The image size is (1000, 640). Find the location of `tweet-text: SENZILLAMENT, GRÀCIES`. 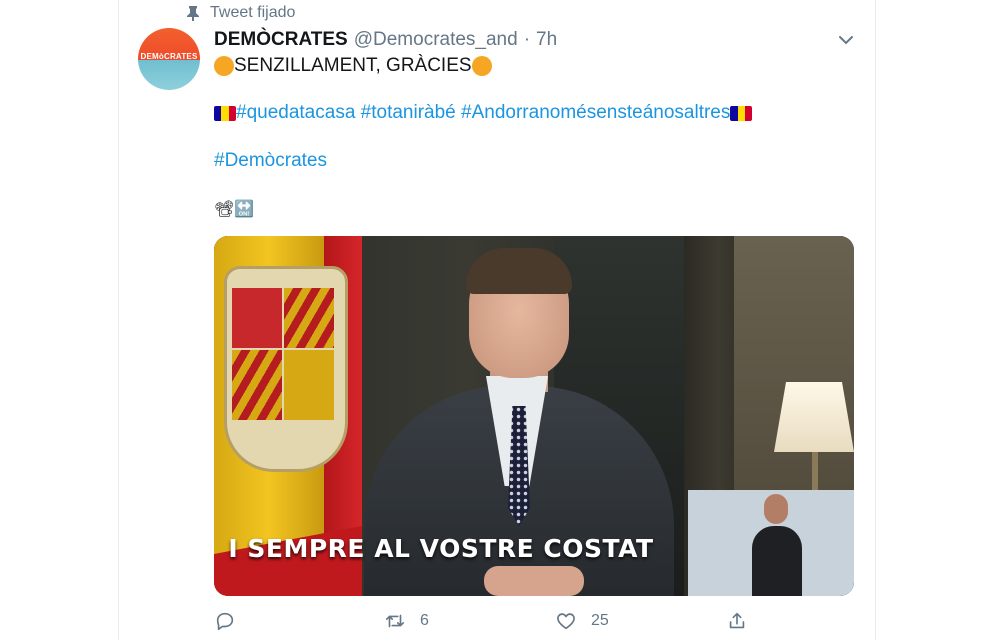

tweet-text: SENZILLAMENT, GRÀCIES is located at coordinates (353, 65).